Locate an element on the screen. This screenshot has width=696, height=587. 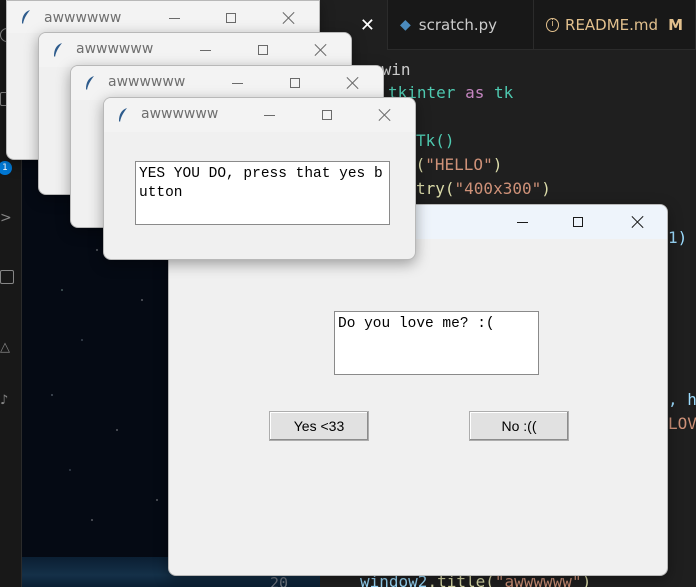
close-tab-icon: ✕ is located at coordinates (367, 25).